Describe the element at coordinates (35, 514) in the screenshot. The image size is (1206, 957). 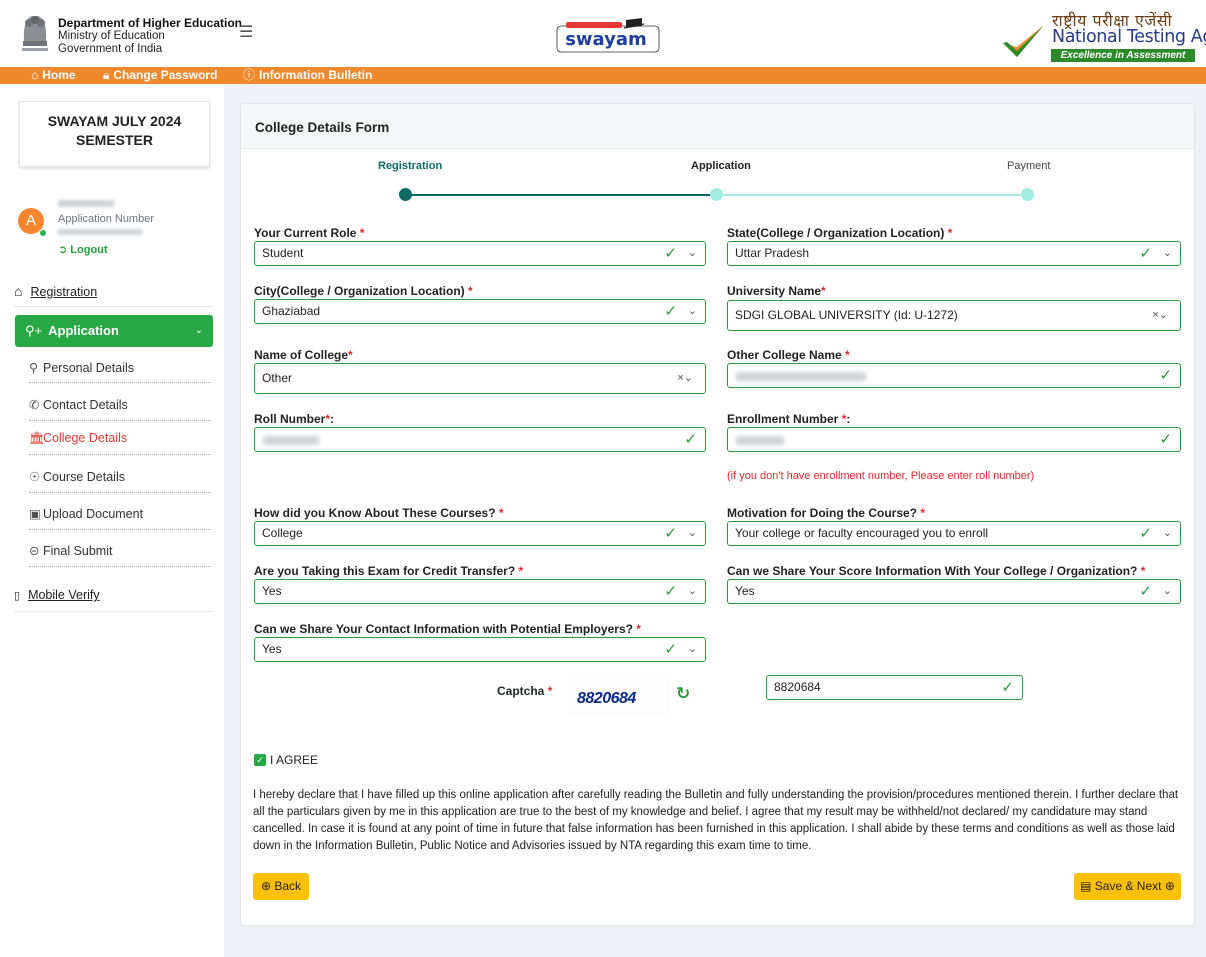
I see `upload-icon: ▣` at that location.